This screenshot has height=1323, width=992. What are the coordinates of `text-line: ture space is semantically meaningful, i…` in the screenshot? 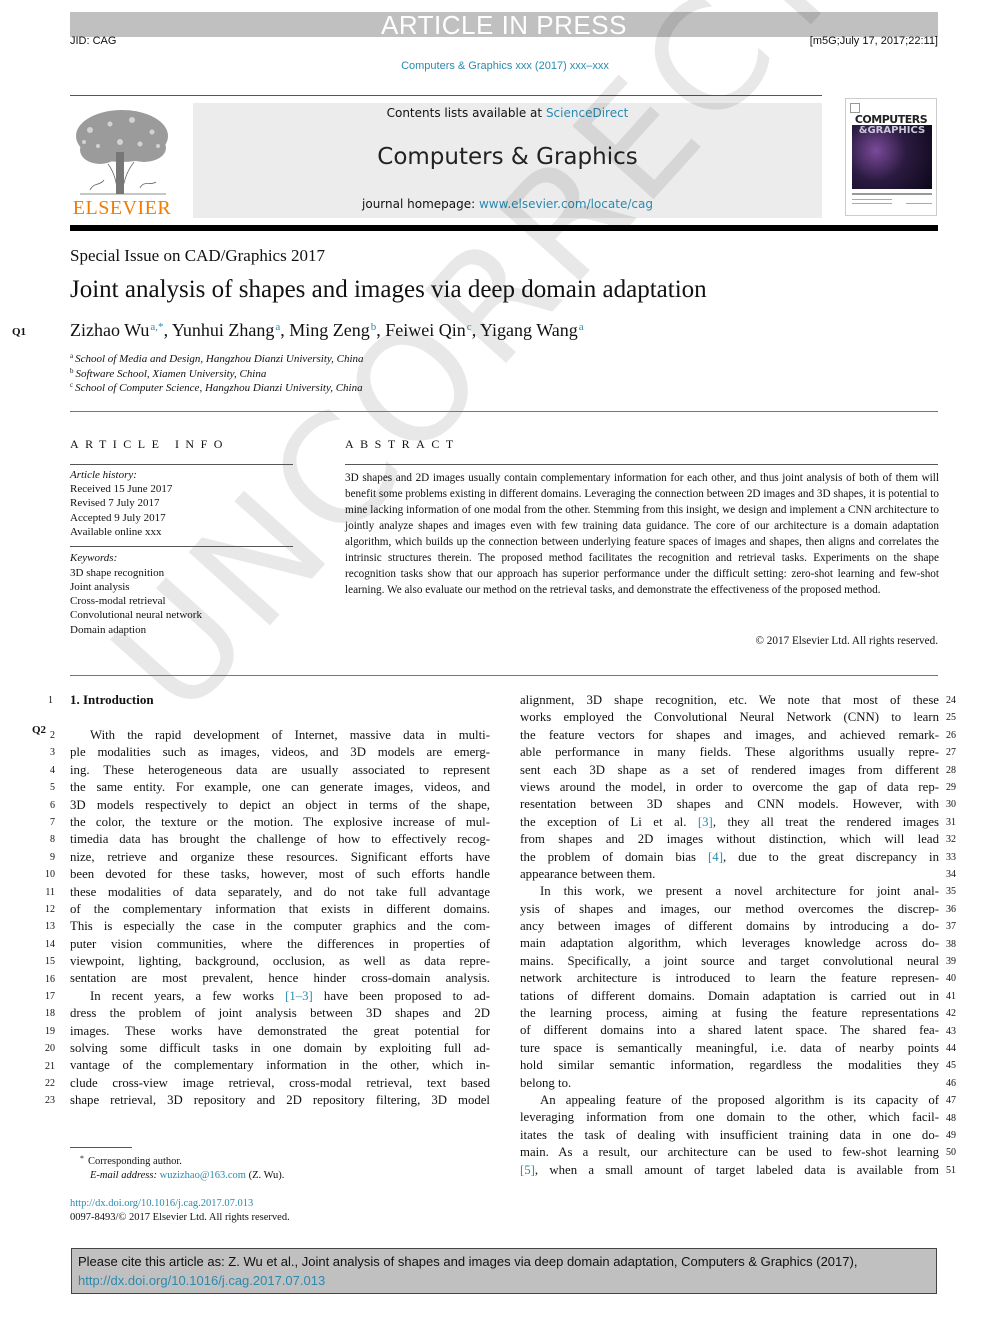 It's located at (729, 1048).